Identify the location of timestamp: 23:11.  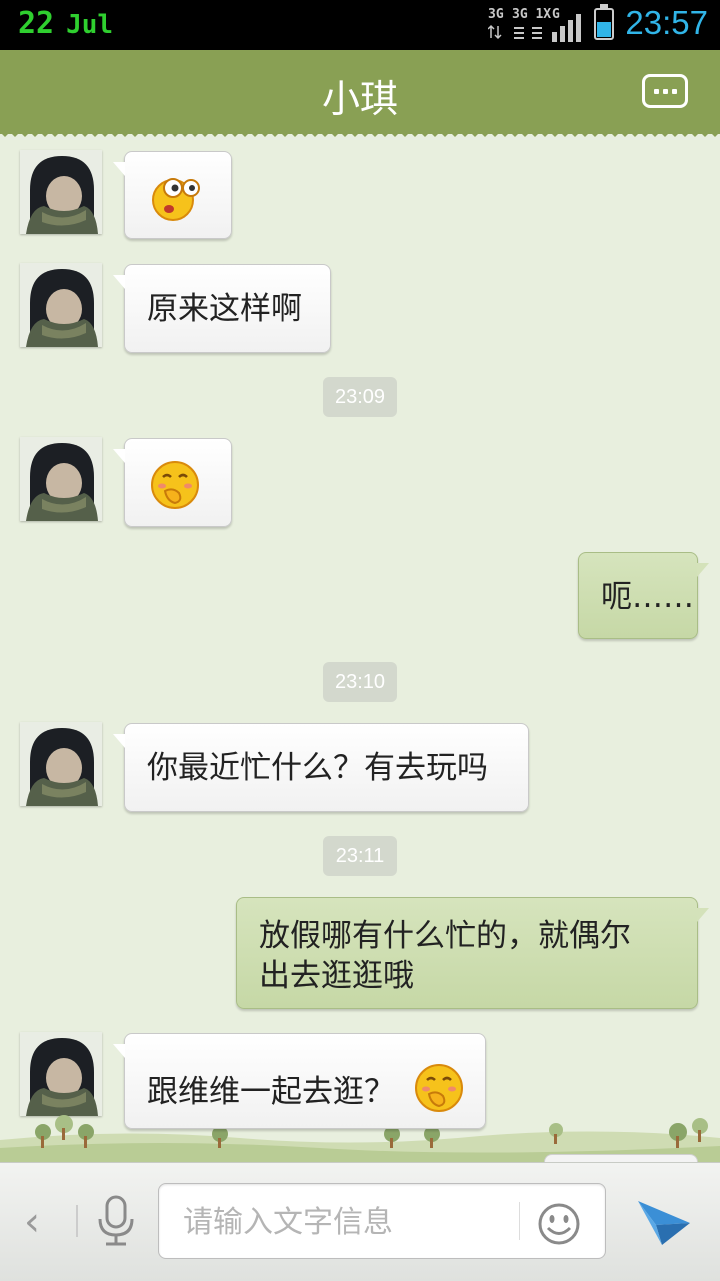
(360, 856).